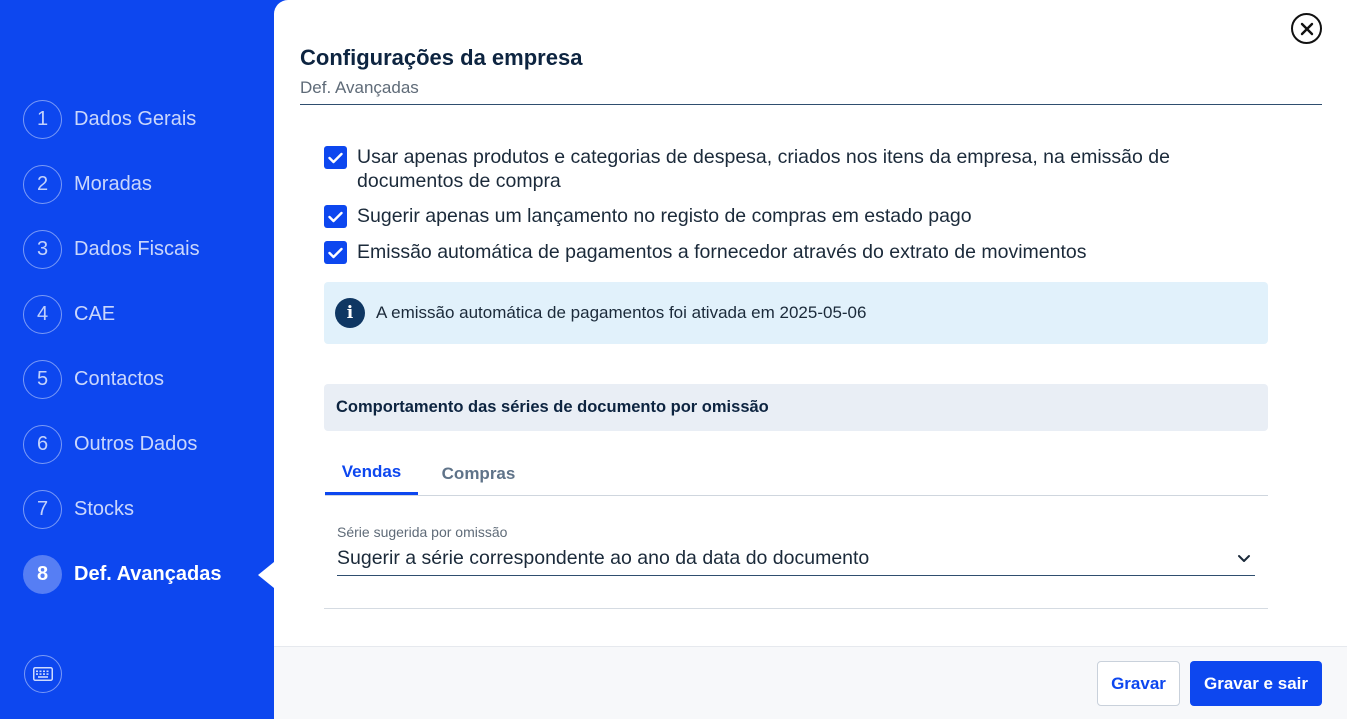 Image resolution: width=1347 pixels, height=719 pixels. Describe the element at coordinates (69, 314) in the screenshot. I see `step-cae: 4 CAE` at that location.